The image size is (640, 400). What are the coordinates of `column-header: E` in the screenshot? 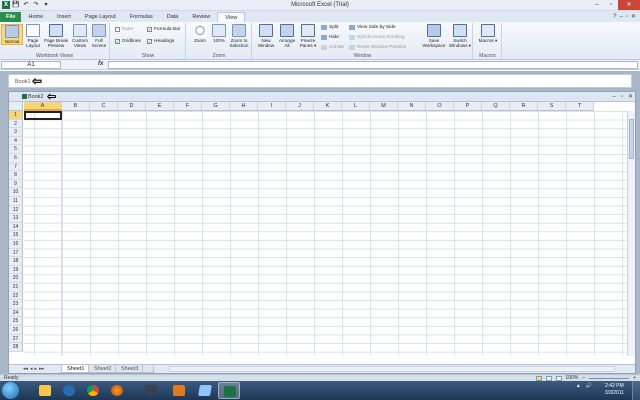 It's located at (160, 106).